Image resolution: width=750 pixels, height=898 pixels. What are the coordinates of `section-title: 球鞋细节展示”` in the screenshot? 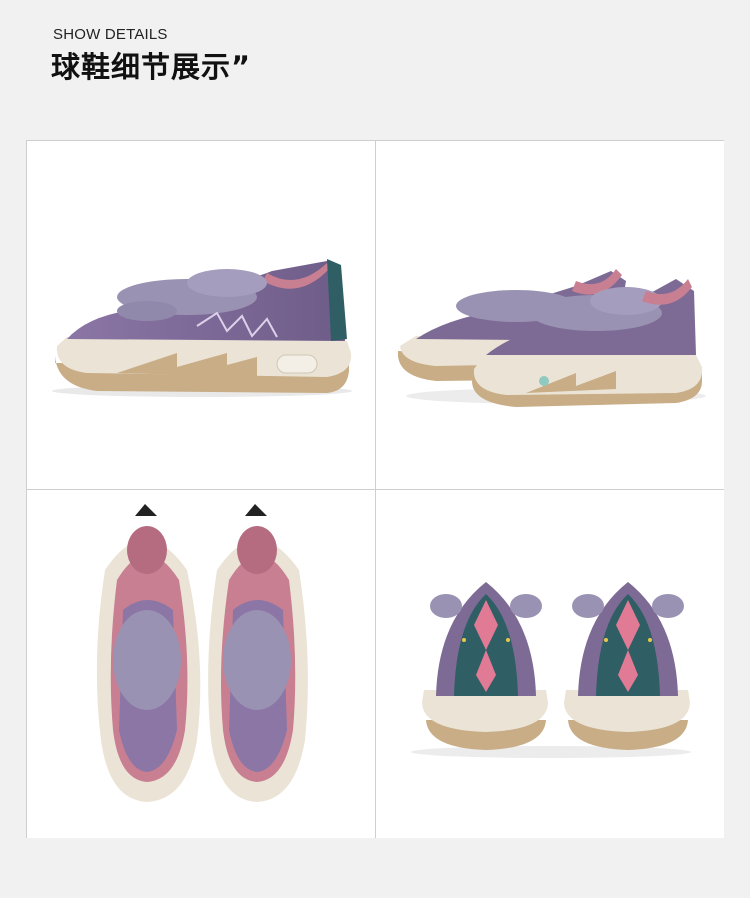 It's located at (151, 67).